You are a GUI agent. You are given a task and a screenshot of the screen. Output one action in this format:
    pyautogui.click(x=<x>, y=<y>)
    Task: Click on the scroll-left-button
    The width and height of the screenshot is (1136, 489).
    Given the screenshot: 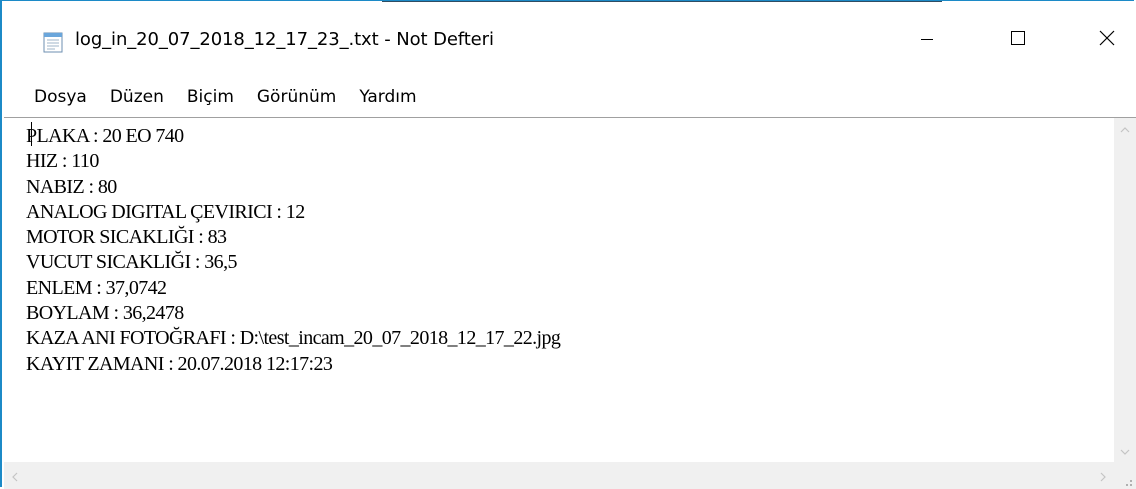 What is the action you would take?
    pyautogui.click(x=15, y=475)
    